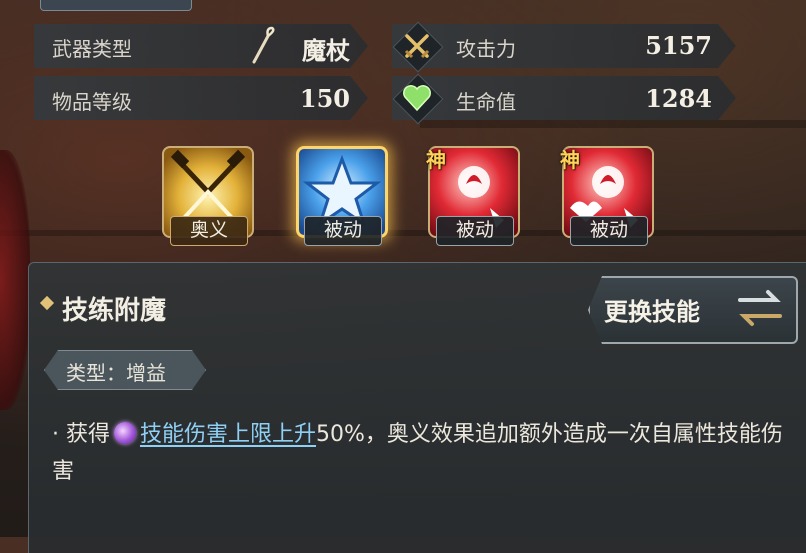 This screenshot has width=806, height=553. Describe the element at coordinates (417, 98) in the screenshot. I see `heart-icon` at that location.